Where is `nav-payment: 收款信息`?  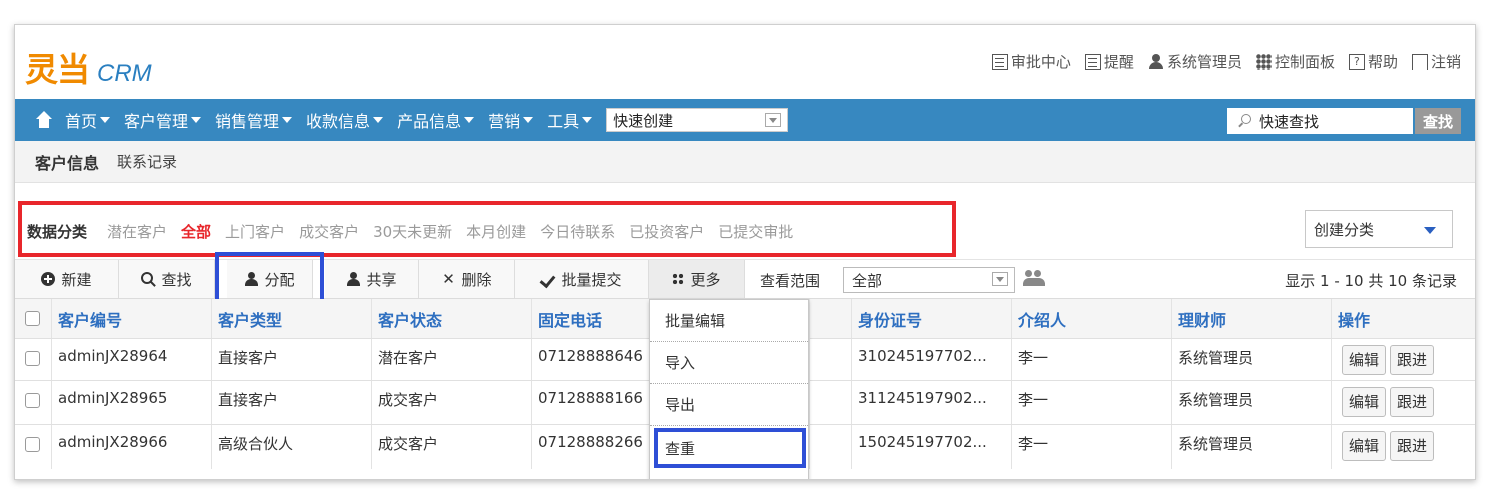 nav-payment: 收款信息 is located at coordinates (345, 120).